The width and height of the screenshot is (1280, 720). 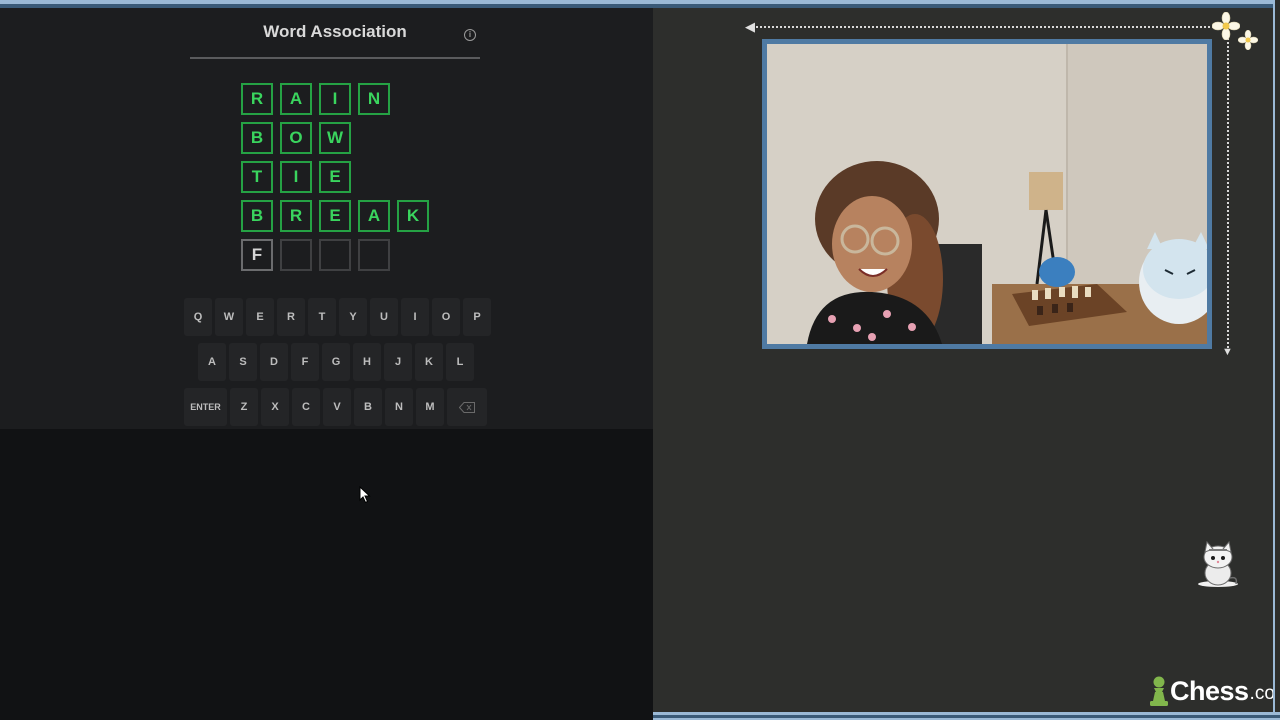 I want to click on key: Q, so click(x=198, y=317).